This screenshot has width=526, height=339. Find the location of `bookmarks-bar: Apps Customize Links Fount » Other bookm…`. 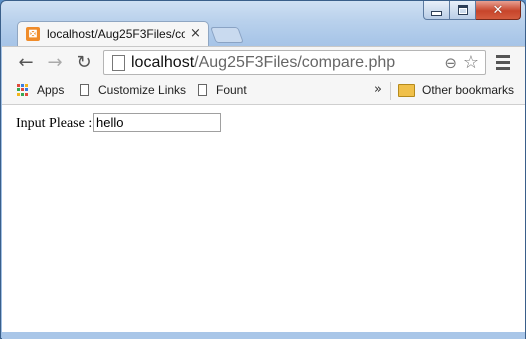

bookmarks-bar: Apps Customize Links Fount » Other bookm… is located at coordinates (263, 91).